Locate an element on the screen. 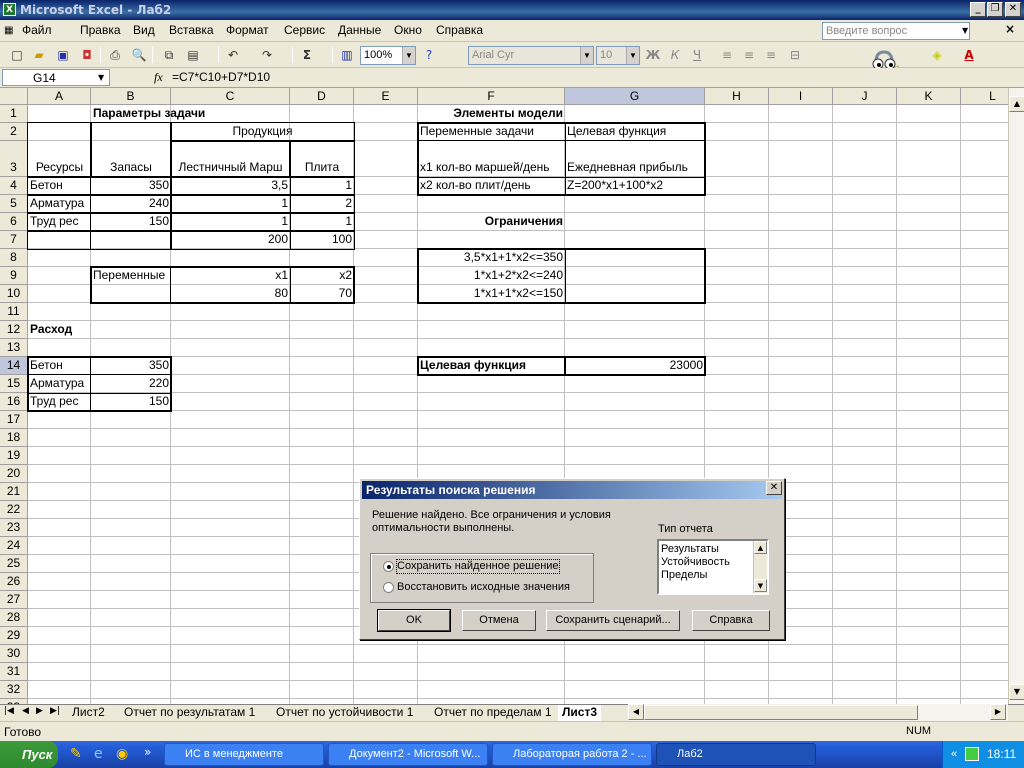 The image size is (1024, 768). close-workbook-icon: × is located at coordinates (1010, 29).